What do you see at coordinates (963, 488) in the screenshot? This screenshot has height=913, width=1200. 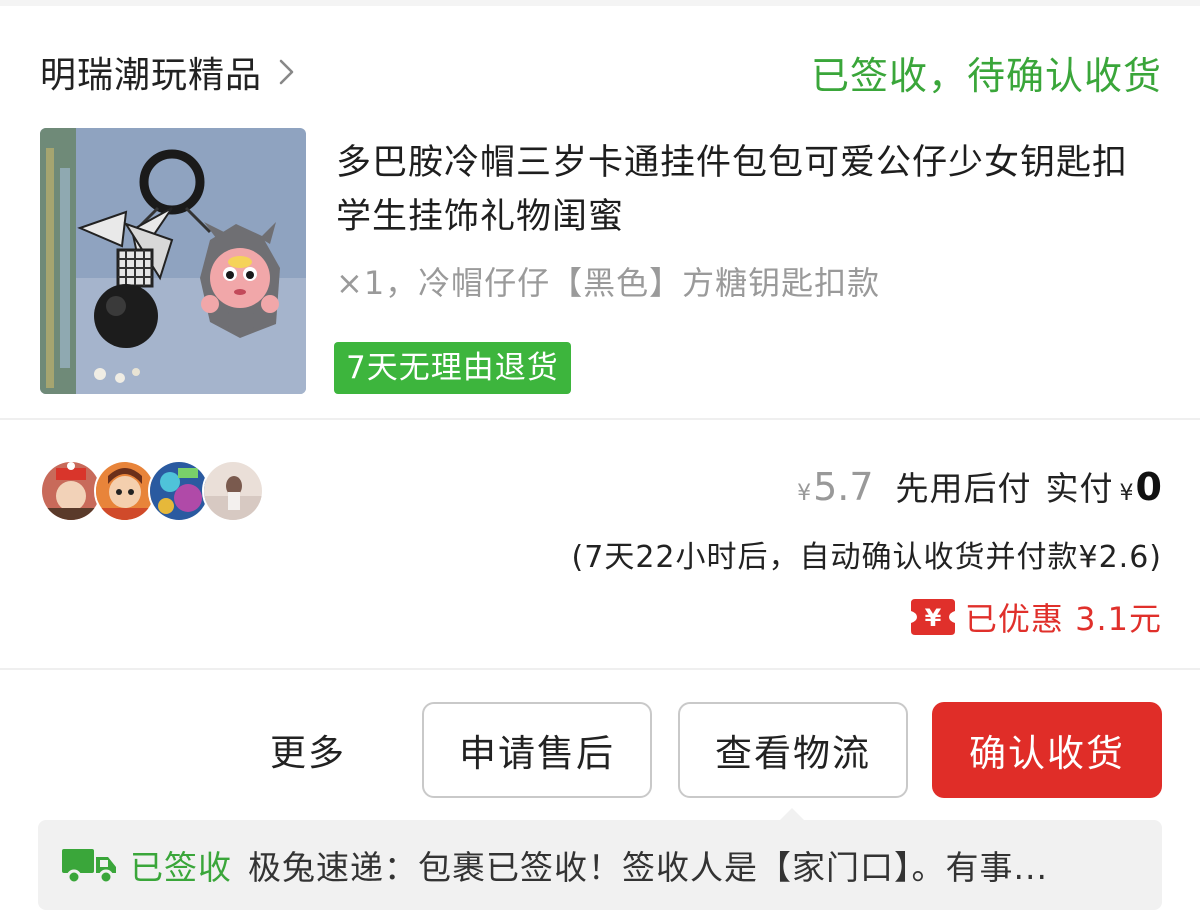 I see `payment-method: 先用后付` at bounding box center [963, 488].